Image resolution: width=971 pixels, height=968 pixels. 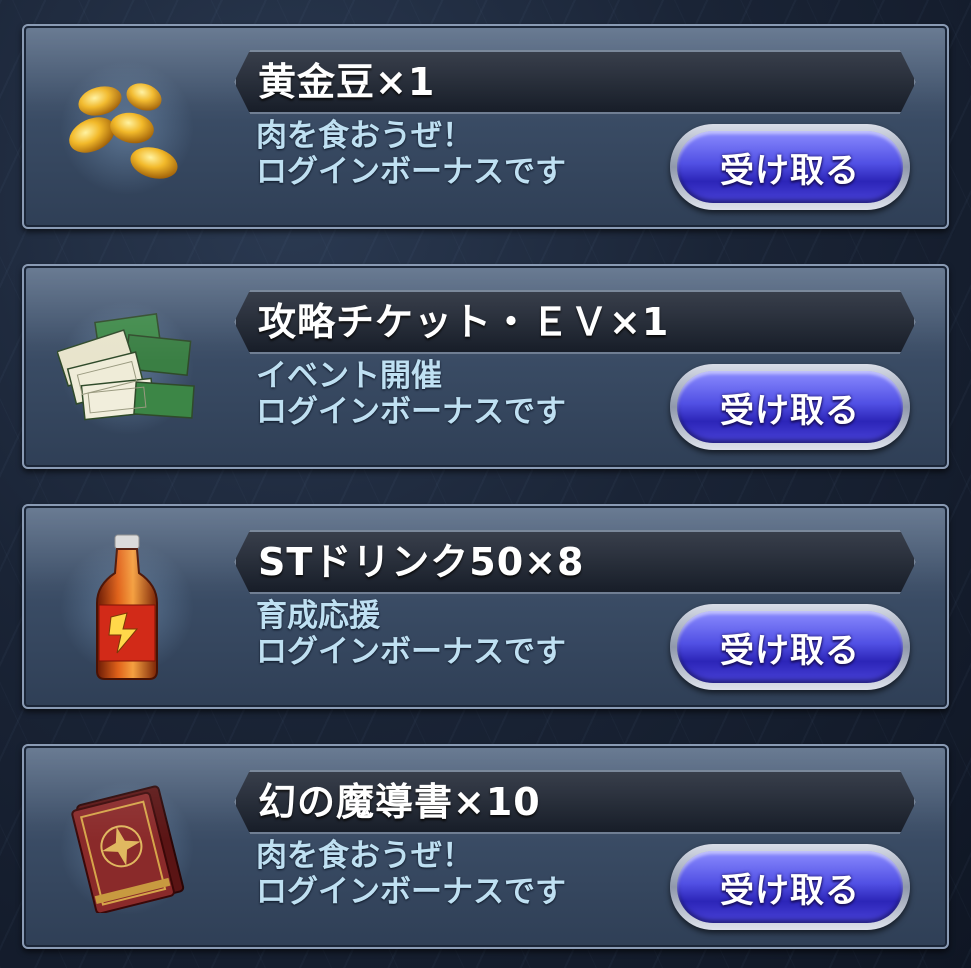 What do you see at coordinates (127, 607) in the screenshot?
I see `drink-bottle-icon` at bounding box center [127, 607].